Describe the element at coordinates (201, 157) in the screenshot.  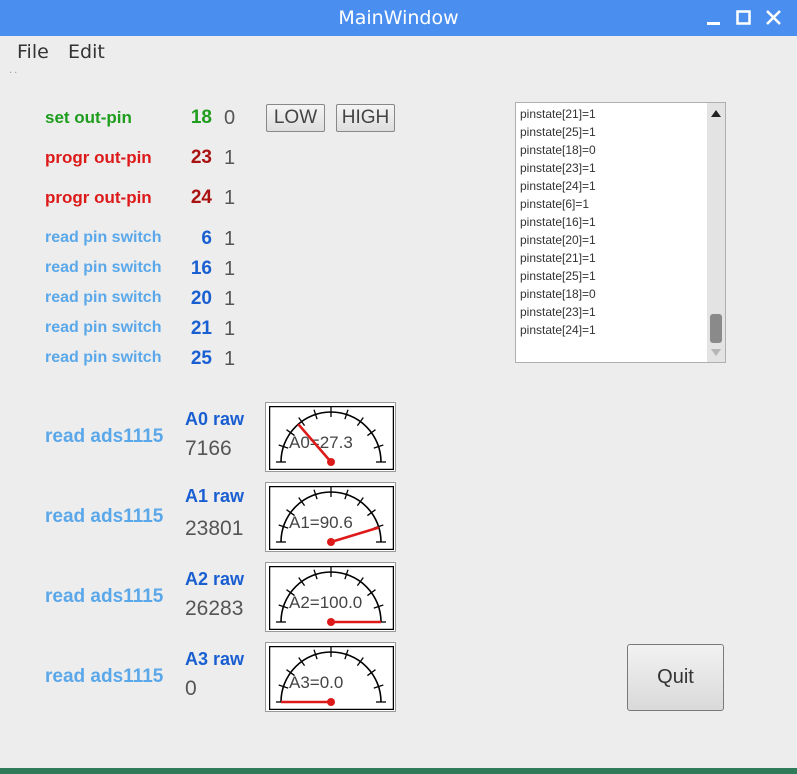
I see `output-pin-number: 23` at that location.